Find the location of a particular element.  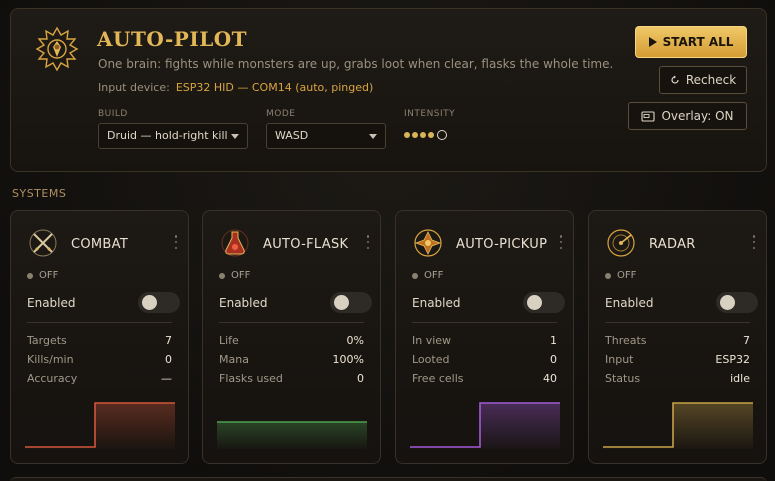

stats-list: Targets 7 Kills/min 0 Accuracy — is located at coordinates (99, 362).